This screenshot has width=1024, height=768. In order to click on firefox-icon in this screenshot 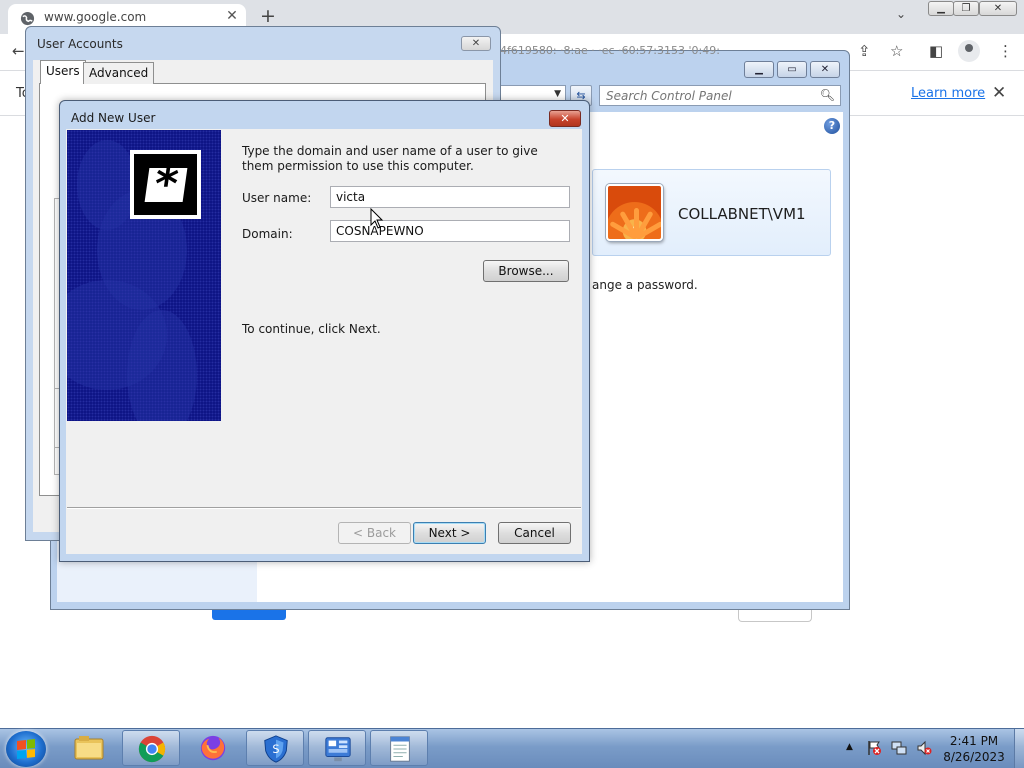, I will do `click(213, 748)`.